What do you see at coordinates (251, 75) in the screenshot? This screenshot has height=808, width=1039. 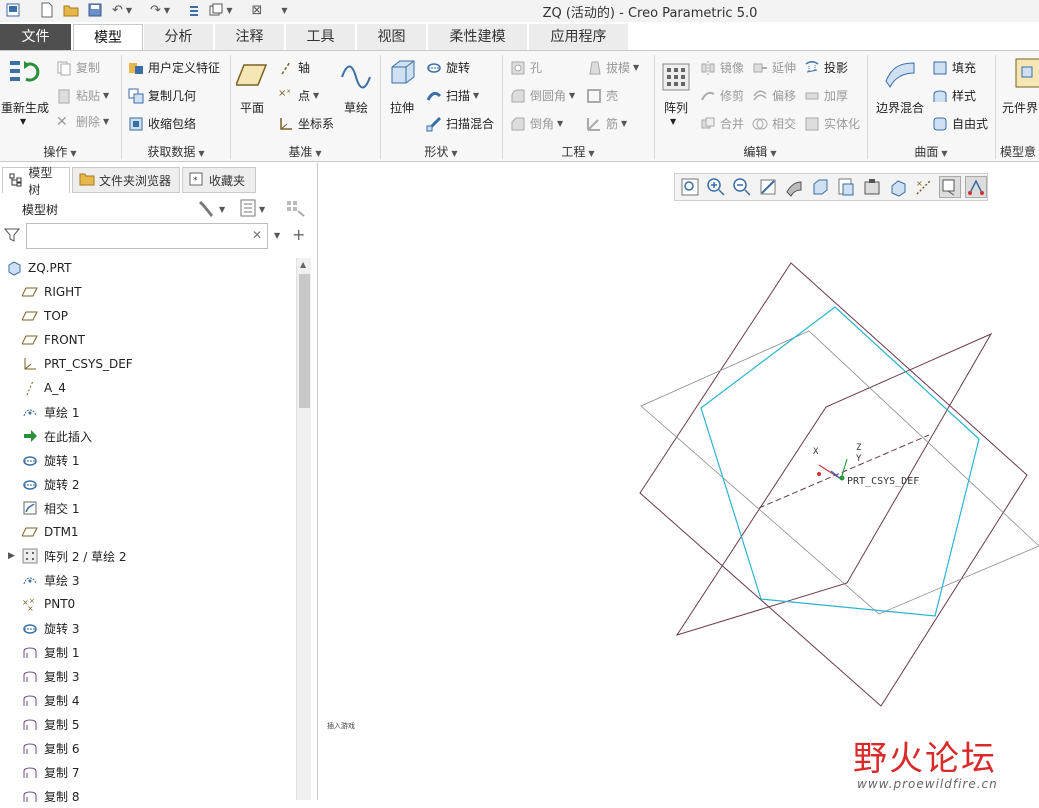 I see `datum-plane-large-icon` at bounding box center [251, 75].